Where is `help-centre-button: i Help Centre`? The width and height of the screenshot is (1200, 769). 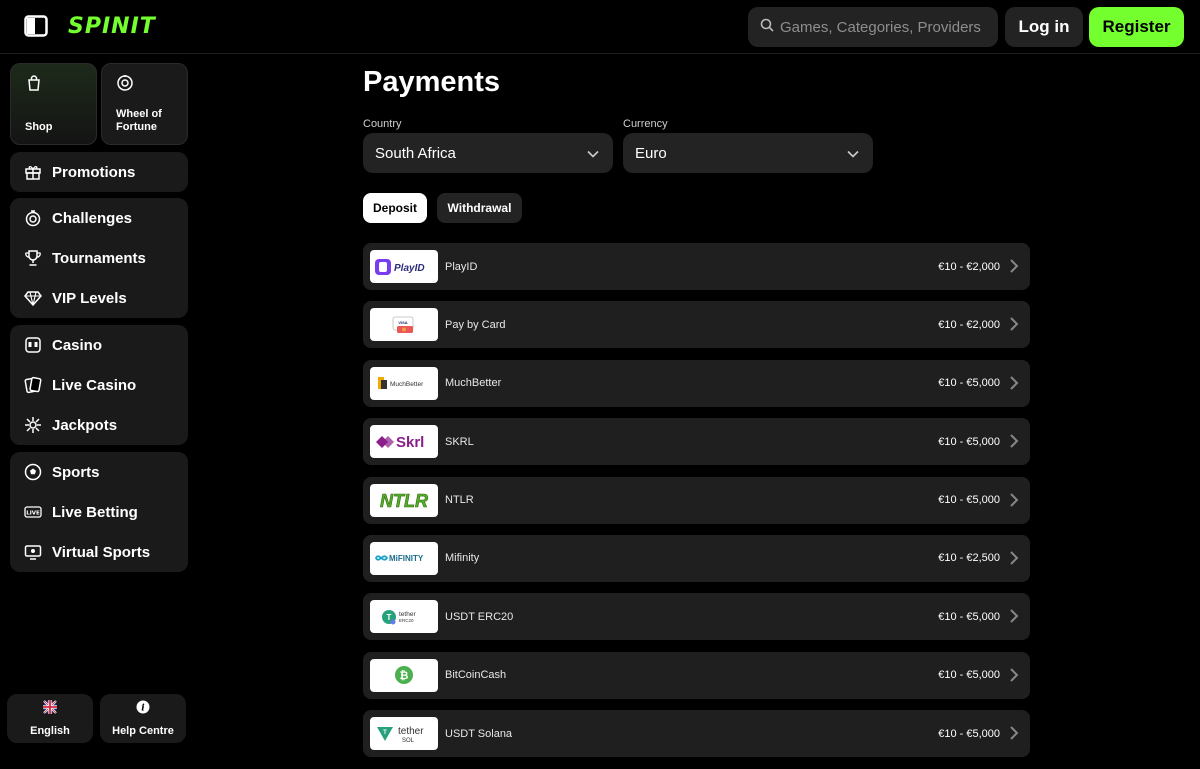
help-centre-button: i Help Centre is located at coordinates (143, 718).